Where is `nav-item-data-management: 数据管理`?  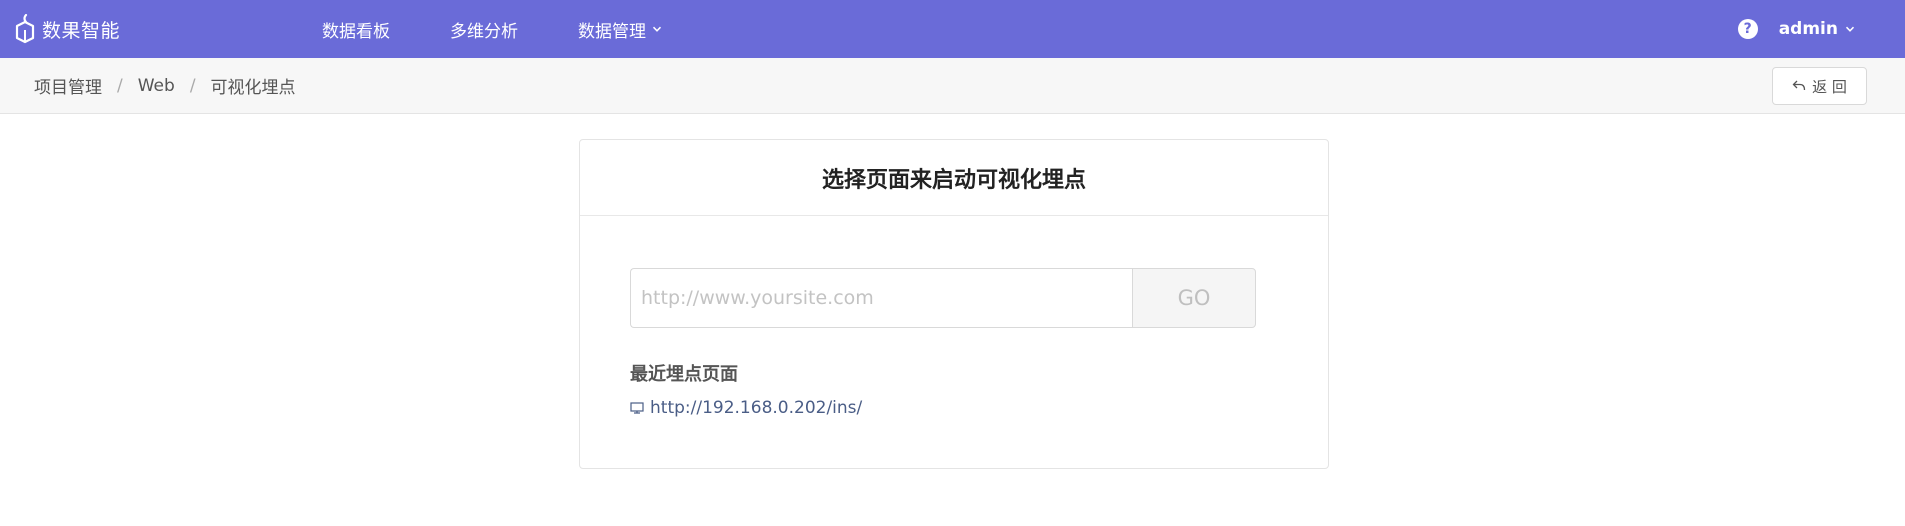 nav-item-data-management: 数据管理 is located at coordinates (620, 29).